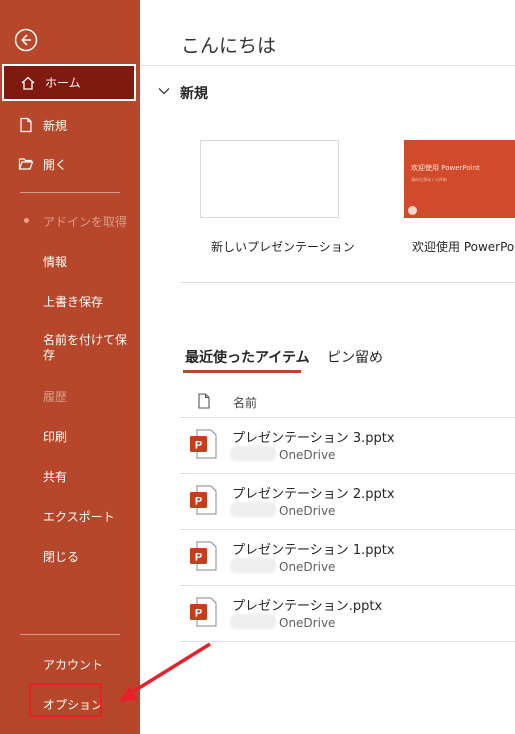 The image size is (515, 734). I want to click on nav-new-label: 新規, so click(55, 125).